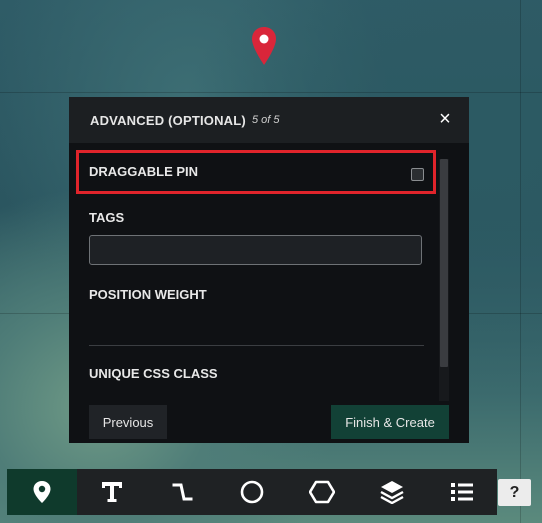 The height and width of the screenshot is (523, 542). What do you see at coordinates (445, 119) in the screenshot?
I see `close-button: ×` at bounding box center [445, 119].